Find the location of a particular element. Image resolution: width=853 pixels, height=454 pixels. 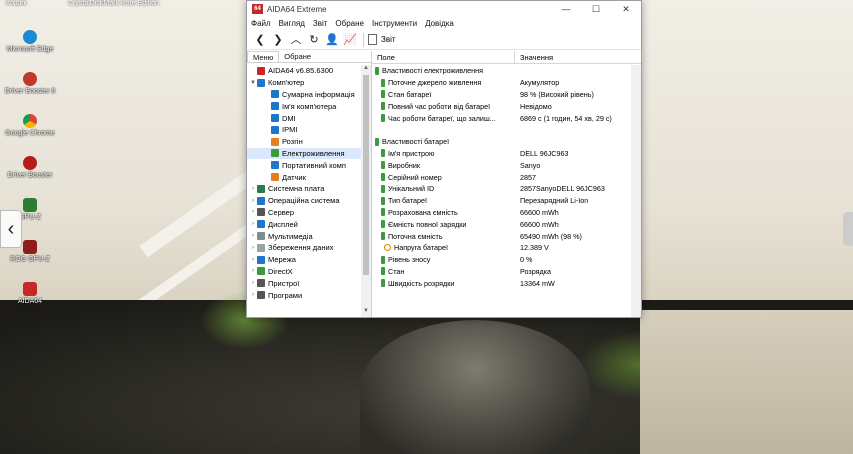

menu-tools: Інструменти is located at coordinates (394, 23).